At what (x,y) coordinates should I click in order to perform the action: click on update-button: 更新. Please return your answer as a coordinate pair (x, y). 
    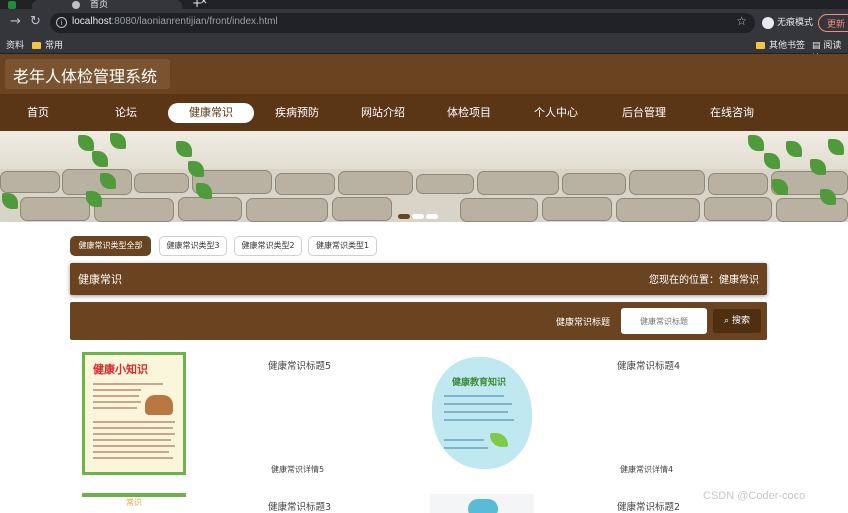
    Looking at the image, I should click on (833, 23).